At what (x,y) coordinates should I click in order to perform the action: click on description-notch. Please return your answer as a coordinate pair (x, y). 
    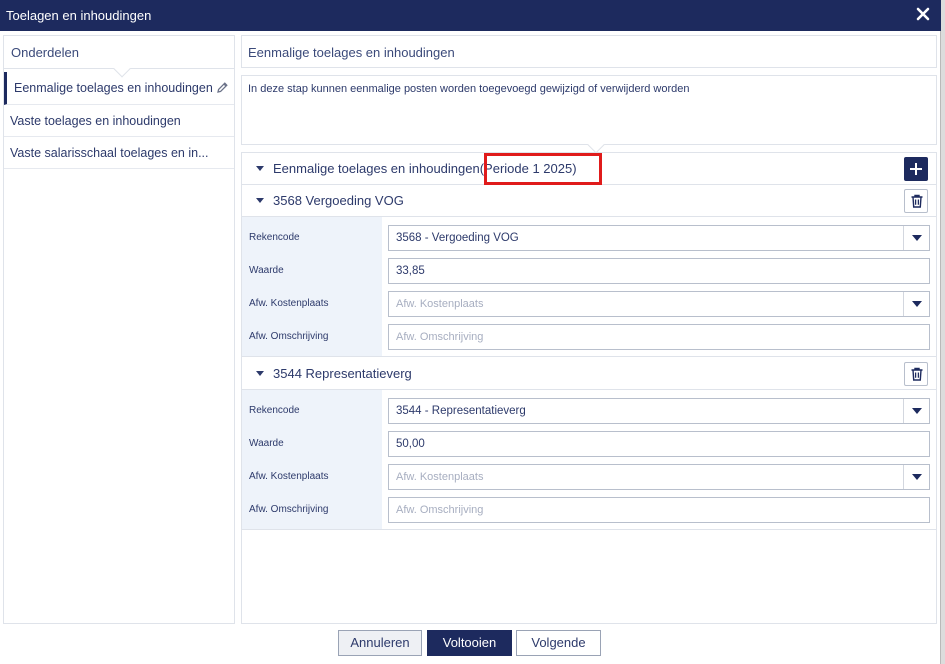
    Looking at the image, I should click on (596, 145).